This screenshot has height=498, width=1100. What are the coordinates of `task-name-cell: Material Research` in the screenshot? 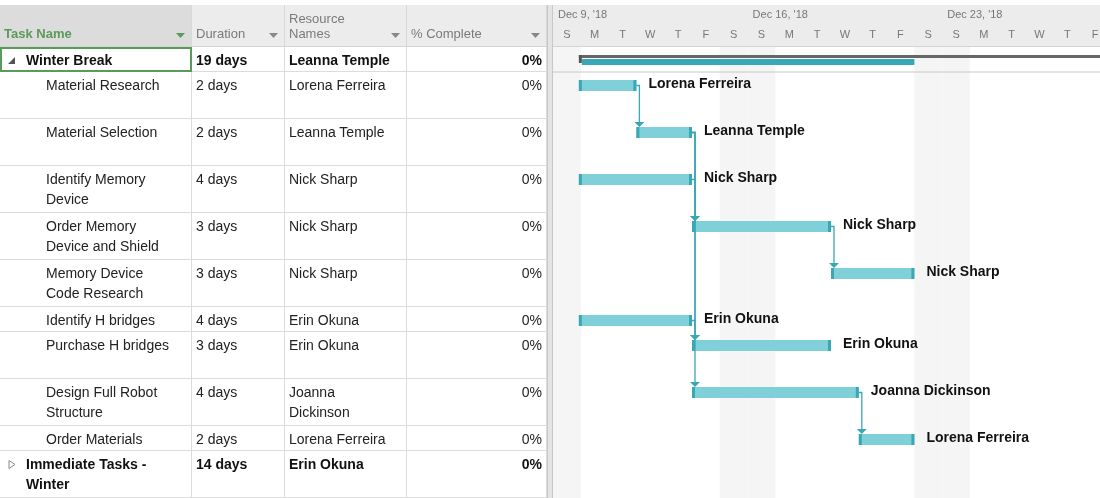 It's located at (96, 95).